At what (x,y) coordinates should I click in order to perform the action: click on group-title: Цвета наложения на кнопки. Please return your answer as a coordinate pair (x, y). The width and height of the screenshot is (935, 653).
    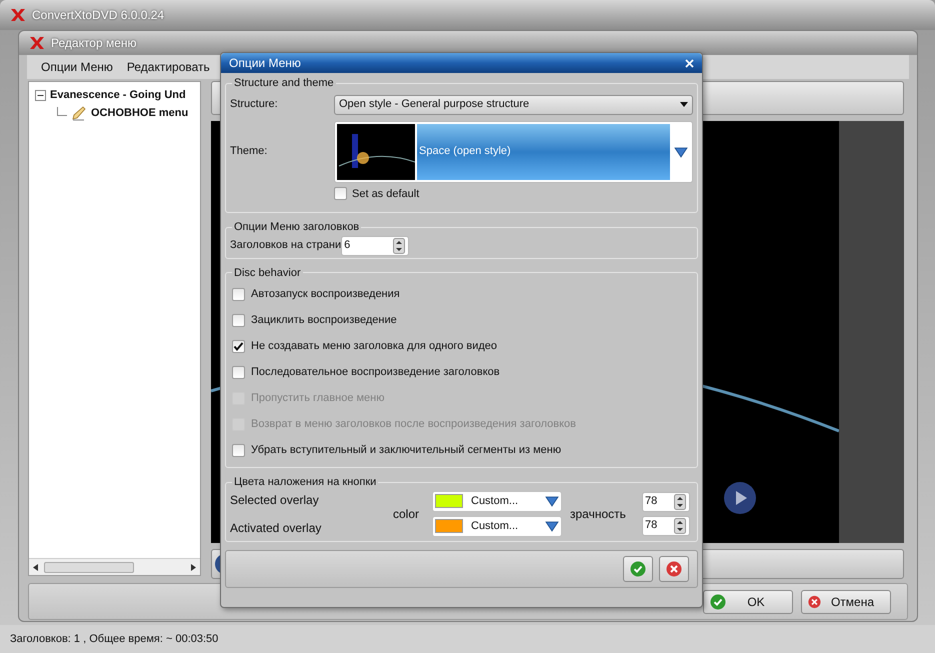
    Looking at the image, I should click on (305, 482).